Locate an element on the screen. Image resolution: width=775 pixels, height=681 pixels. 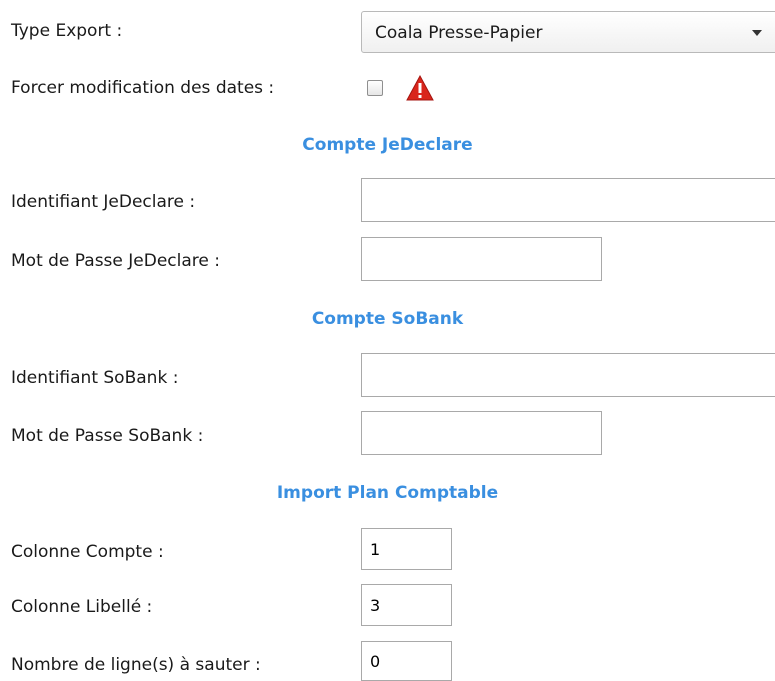
label-column-label: Colonne Libellé : is located at coordinates (82, 607).